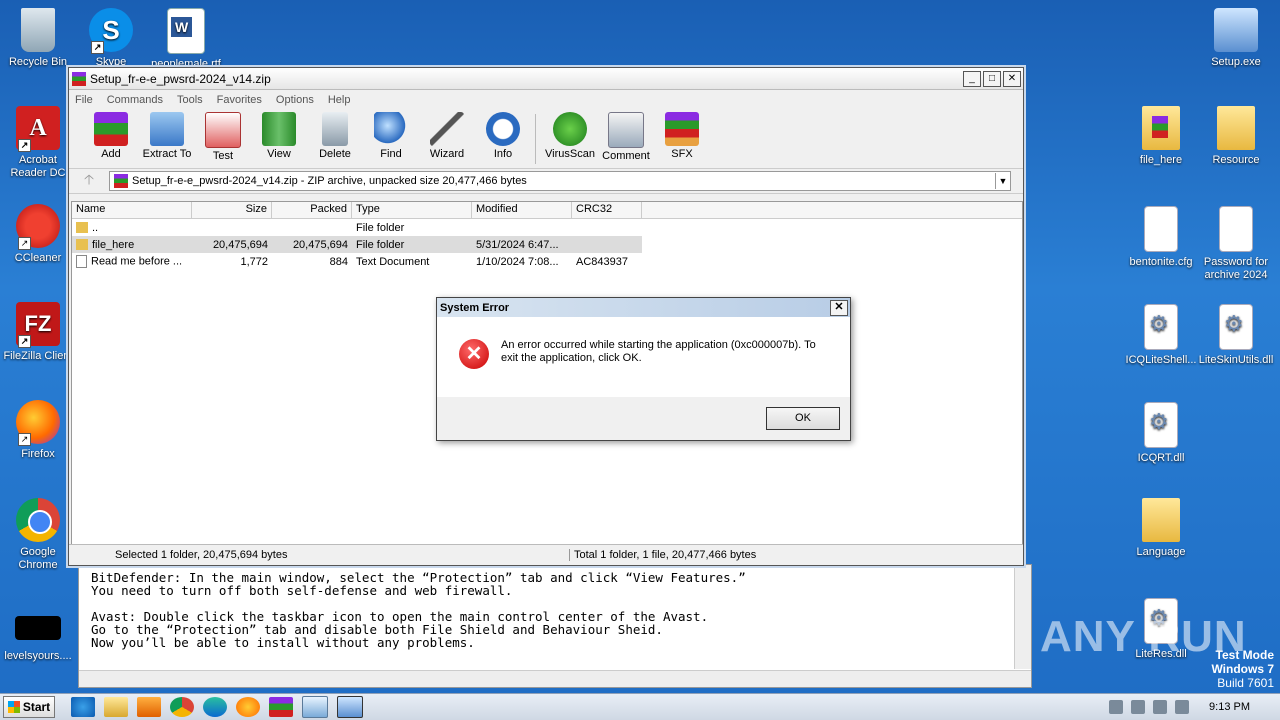 The height and width of the screenshot is (720, 1280). I want to click on menu-options: Options, so click(295, 100).